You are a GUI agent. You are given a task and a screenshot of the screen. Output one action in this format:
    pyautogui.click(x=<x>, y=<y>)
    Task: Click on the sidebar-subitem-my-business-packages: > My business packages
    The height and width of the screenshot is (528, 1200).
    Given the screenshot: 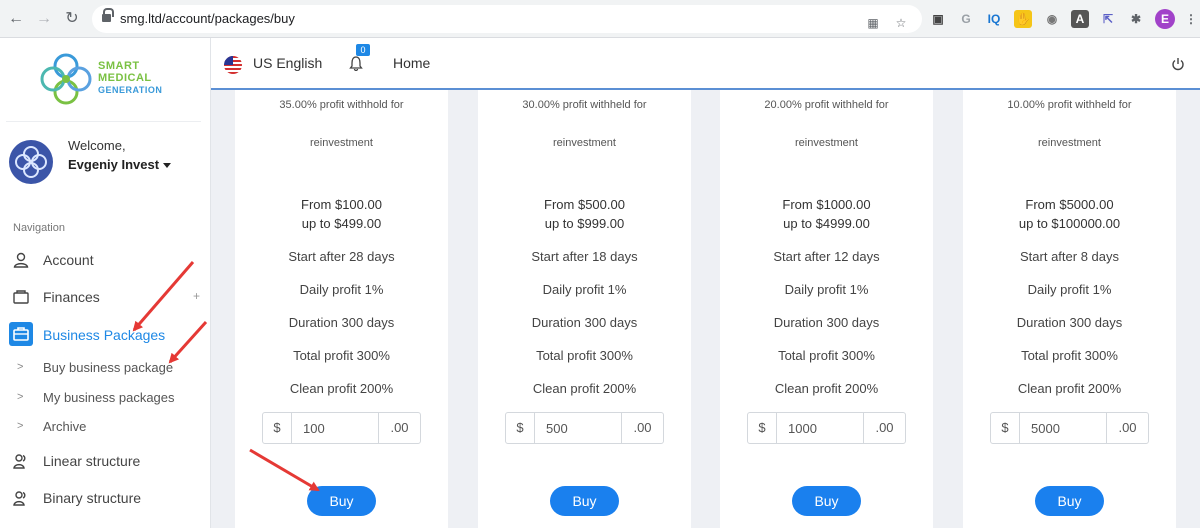 What is the action you would take?
    pyautogui.click(x=105, y=398)
    